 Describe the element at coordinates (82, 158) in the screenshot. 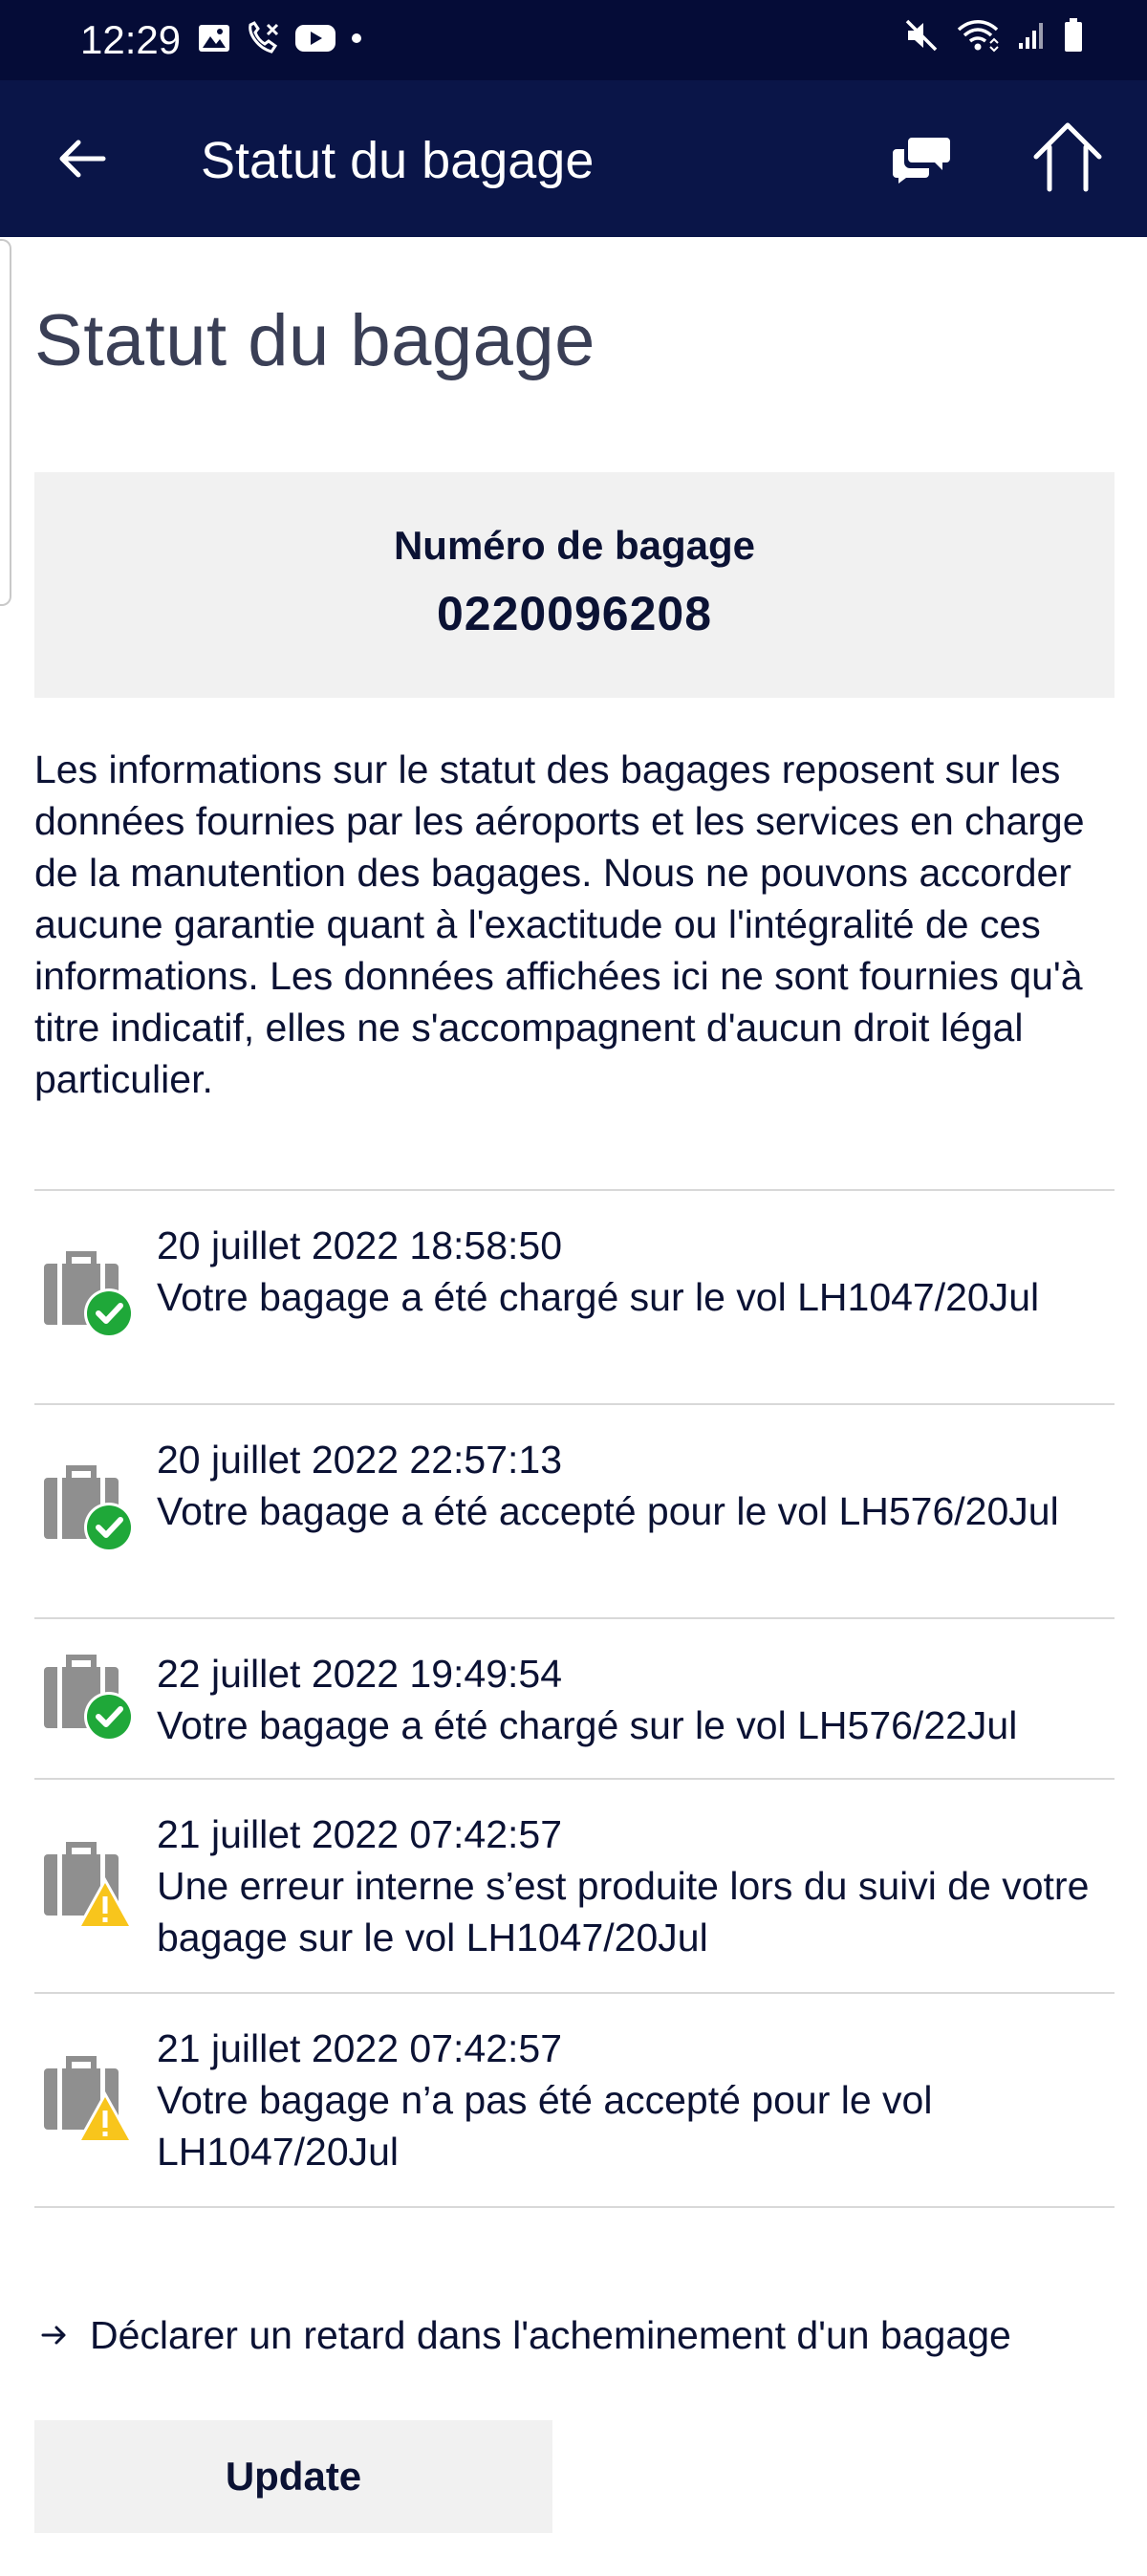

I see `back-arrow-icon` at that location.